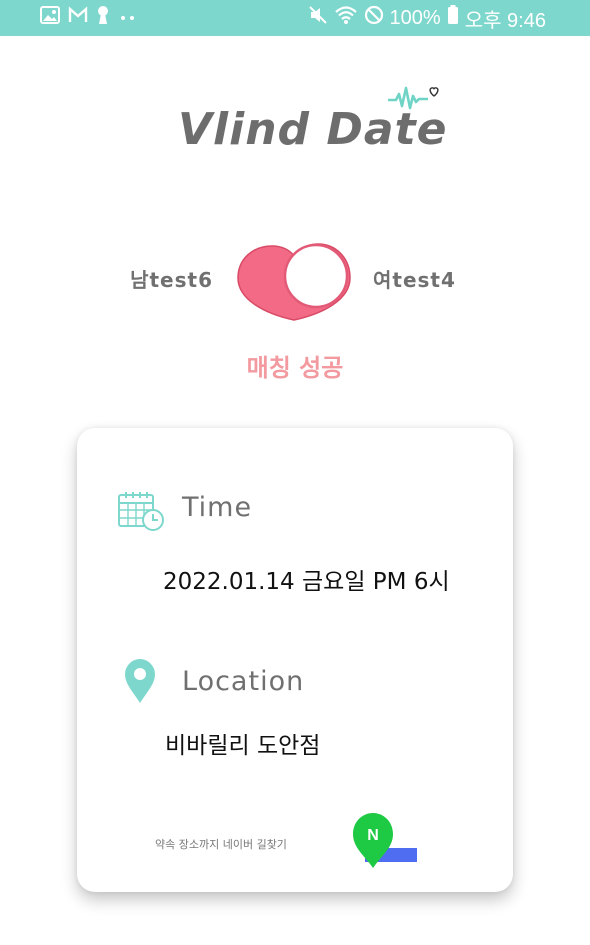  Describe the element at coordinates (128, 18) in the screenshot. I see `more-dots-icon` at that location.